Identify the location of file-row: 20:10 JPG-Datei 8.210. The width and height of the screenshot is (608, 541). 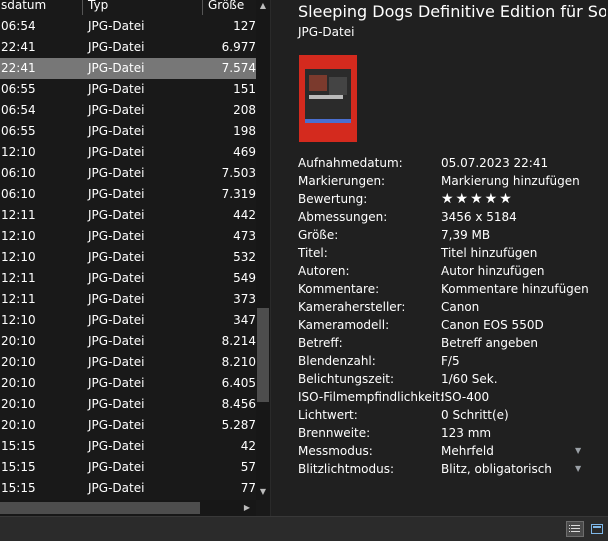
(128, 362).